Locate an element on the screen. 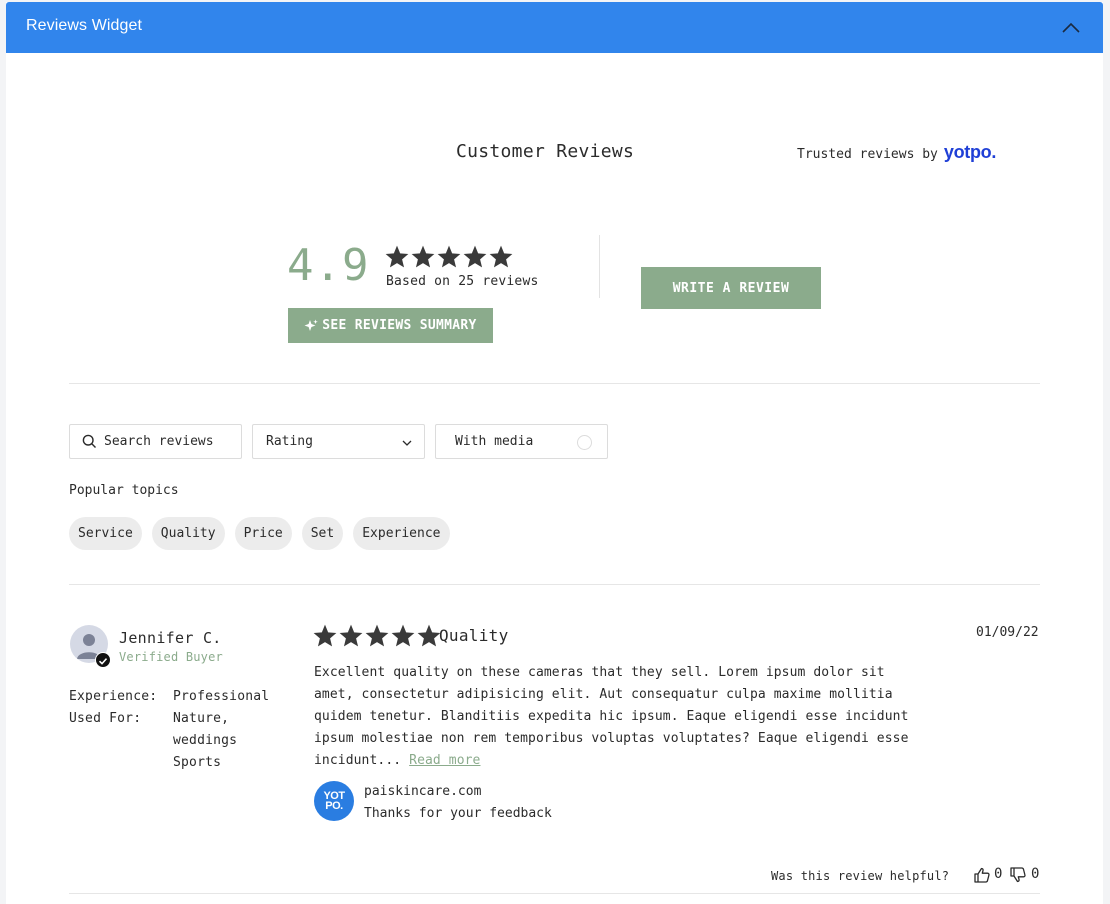 This screenshot has width=1110, height=904. used-for-label: Used For: is located at coordinates (105, 718).